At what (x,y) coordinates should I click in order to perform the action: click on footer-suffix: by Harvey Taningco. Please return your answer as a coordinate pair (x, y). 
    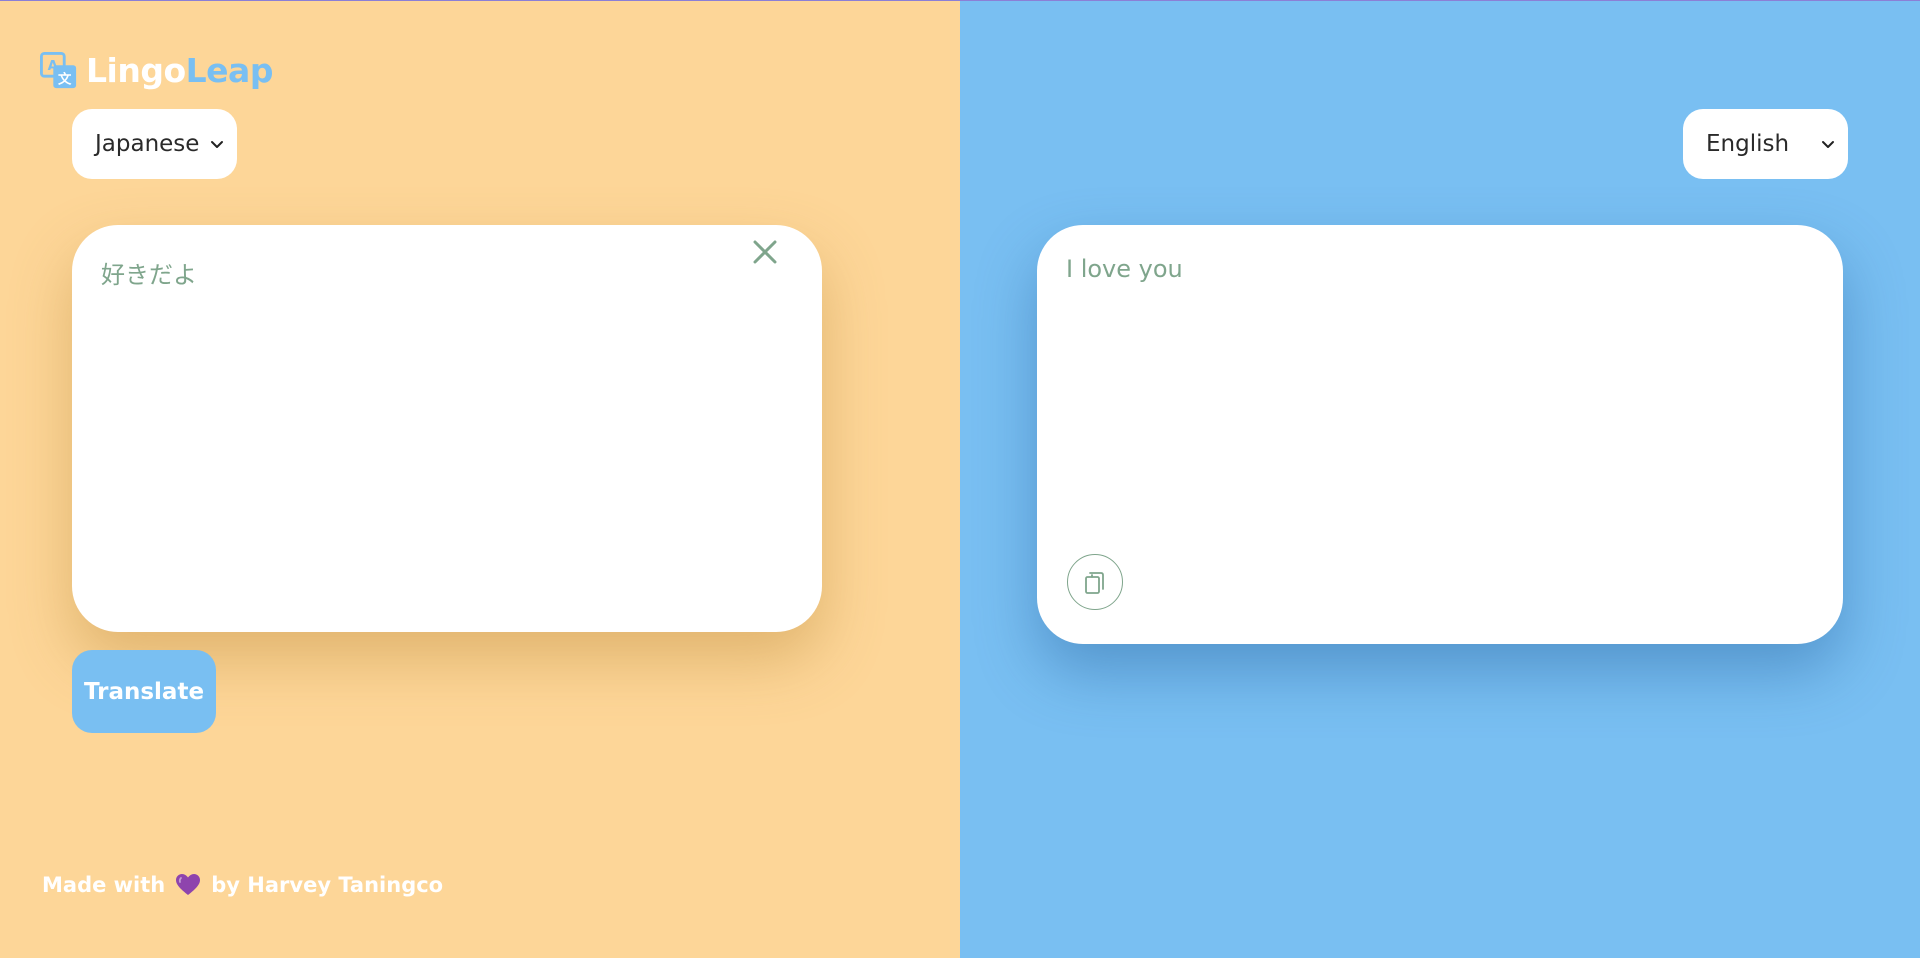
    Looking at the image, I should click on (327, 885).